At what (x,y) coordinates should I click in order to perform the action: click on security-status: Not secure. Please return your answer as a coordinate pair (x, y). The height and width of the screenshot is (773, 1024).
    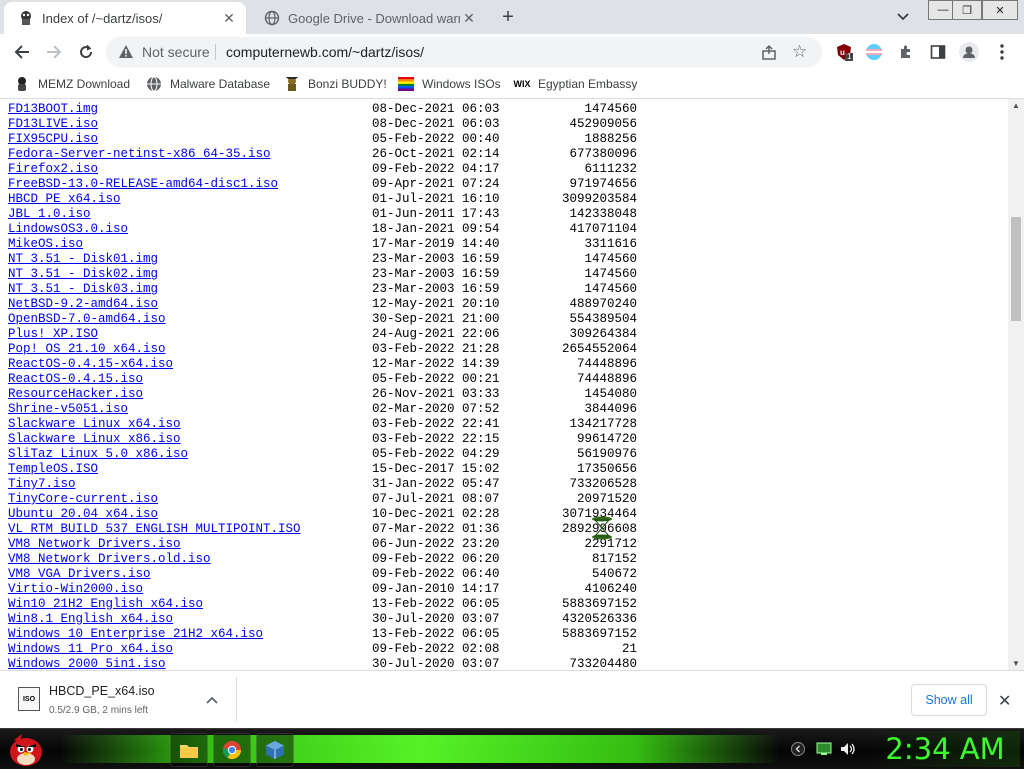
    Looking at the image, I should click on (176, 52).